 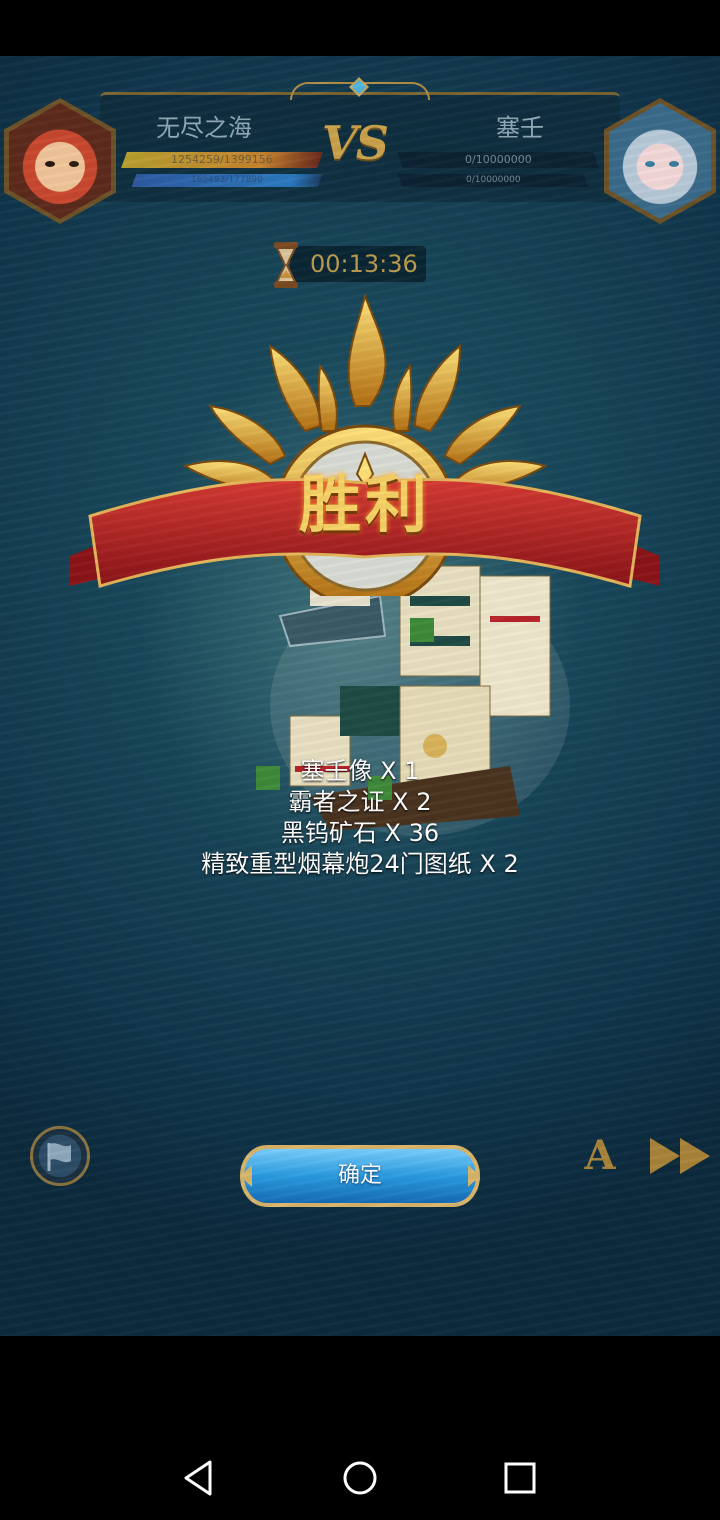 What do you see at coordinates (681, 1156) in the screenshot?
I see `fast-forward-icon` at bounding box center [681, 1156].